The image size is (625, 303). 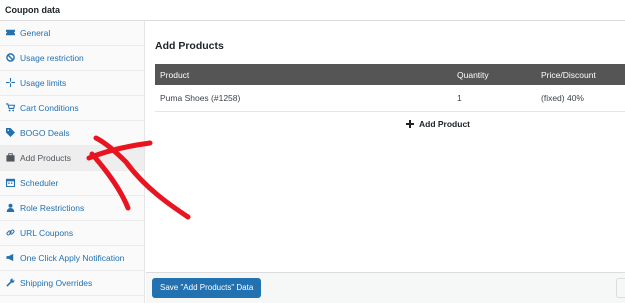 What do you see at coordinates (580, 98) in the screenshot?
I see `price-discount-cell: (fixed) 40%` at bounding box center [580, 98].